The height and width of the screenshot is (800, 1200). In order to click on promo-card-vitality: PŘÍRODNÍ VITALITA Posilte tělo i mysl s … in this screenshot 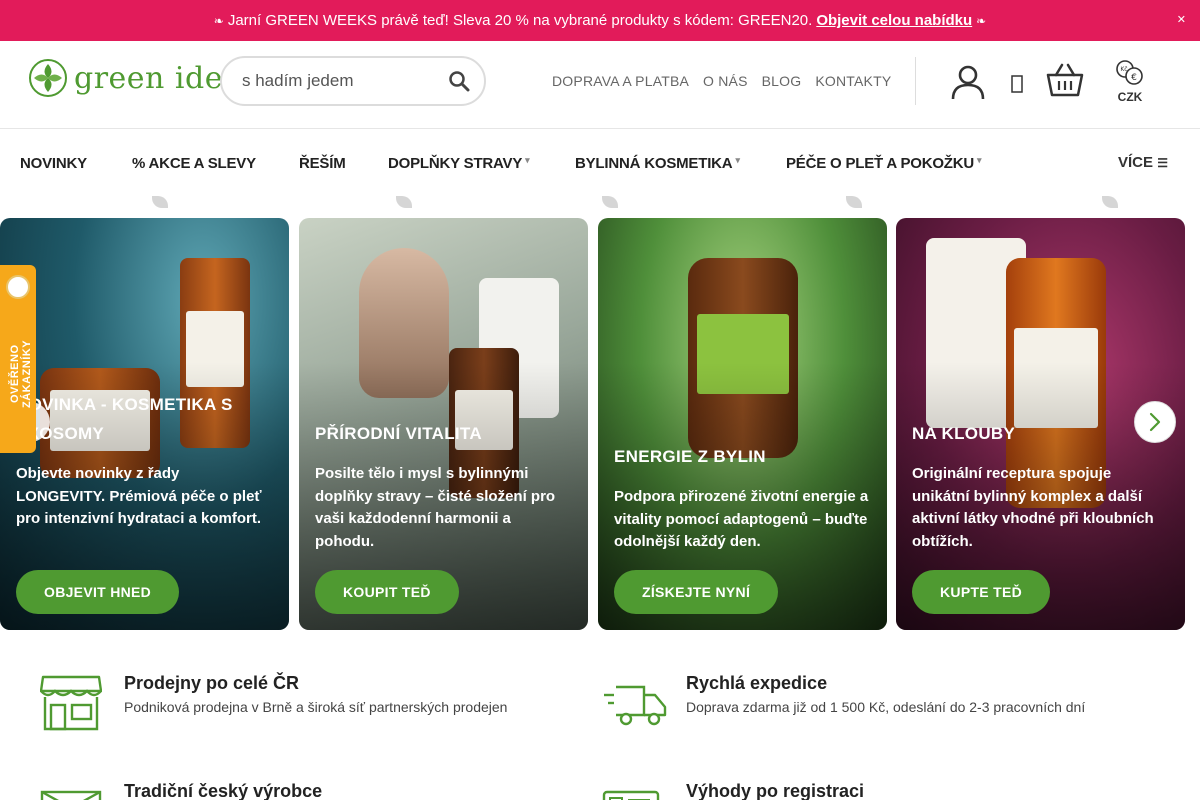, I will do `click(443, 424)`.